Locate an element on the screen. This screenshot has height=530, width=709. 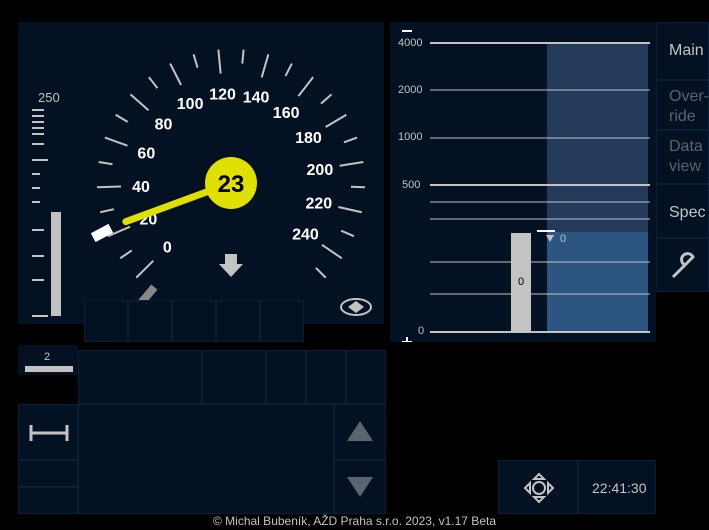
speed-tick-label: 60 is located at coordinates (146, 154).